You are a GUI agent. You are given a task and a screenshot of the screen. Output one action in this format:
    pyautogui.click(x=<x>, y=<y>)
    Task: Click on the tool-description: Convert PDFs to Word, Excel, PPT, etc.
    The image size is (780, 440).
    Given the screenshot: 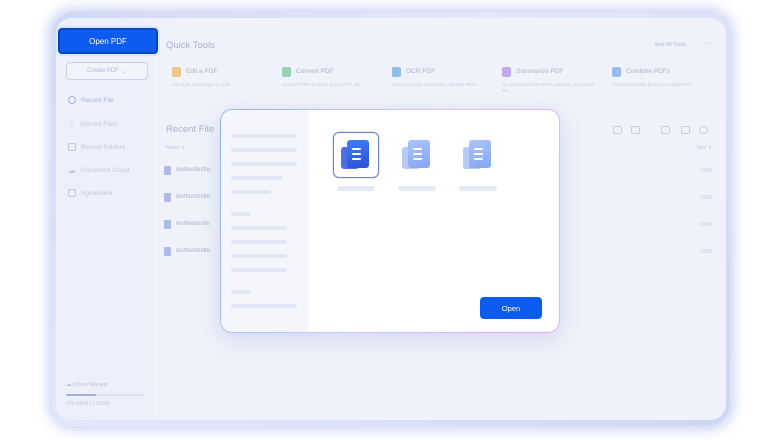 What is the action you would take?
    pyautogui.click(x=322, y=84)
    